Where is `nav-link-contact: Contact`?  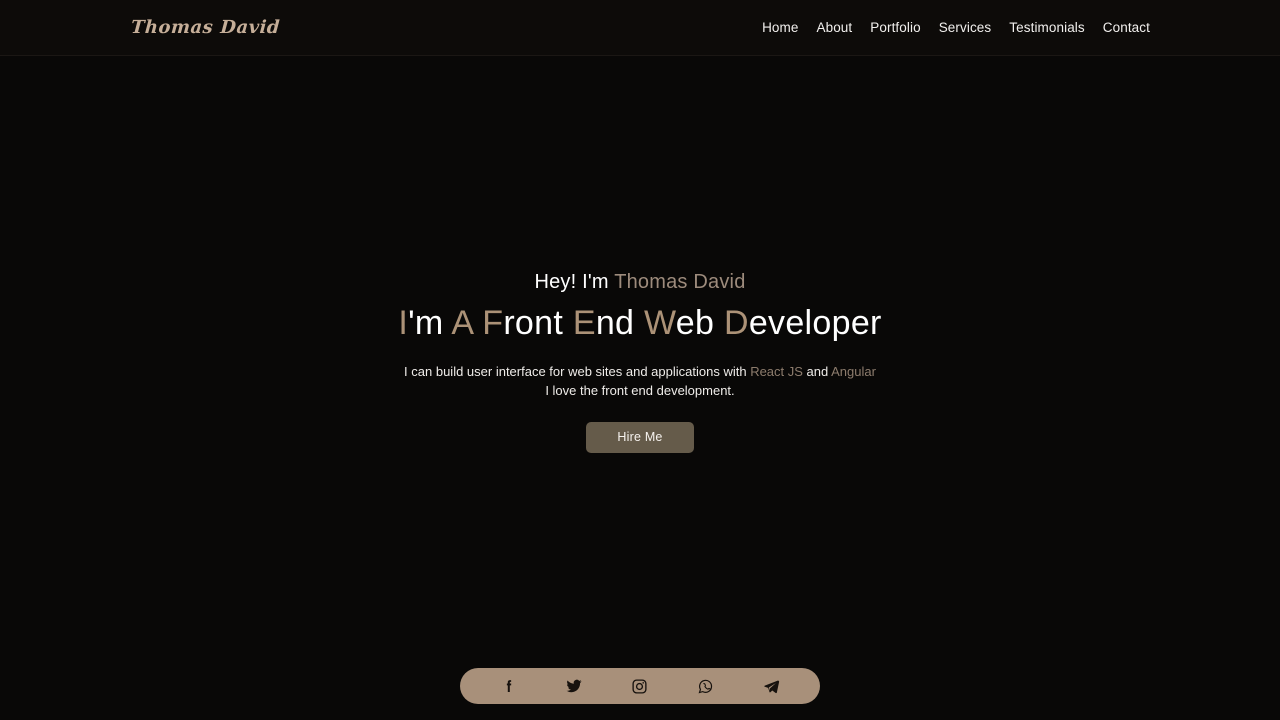
nav-link-contact: Contact is located at coordinates (1122, 27).